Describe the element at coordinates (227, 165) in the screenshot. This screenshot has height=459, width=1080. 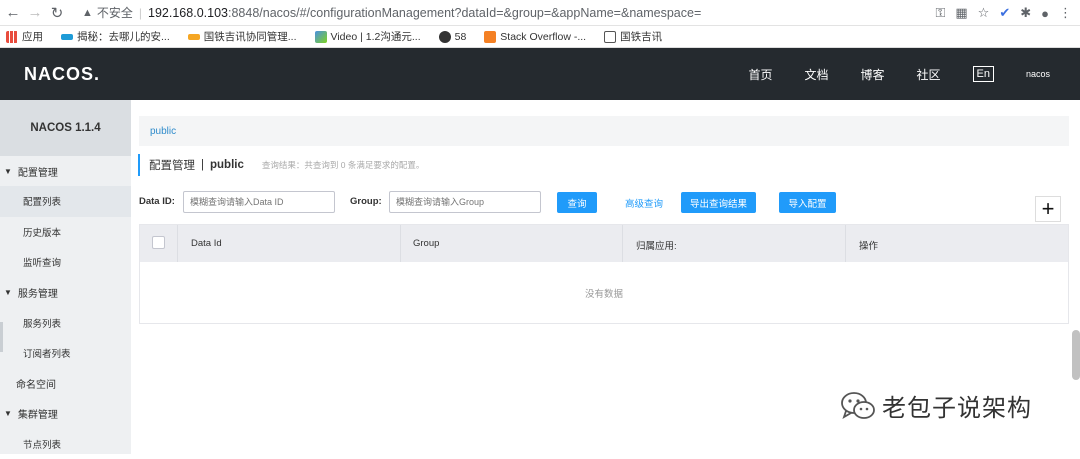
I see `page-title-namespace: public` at that location.